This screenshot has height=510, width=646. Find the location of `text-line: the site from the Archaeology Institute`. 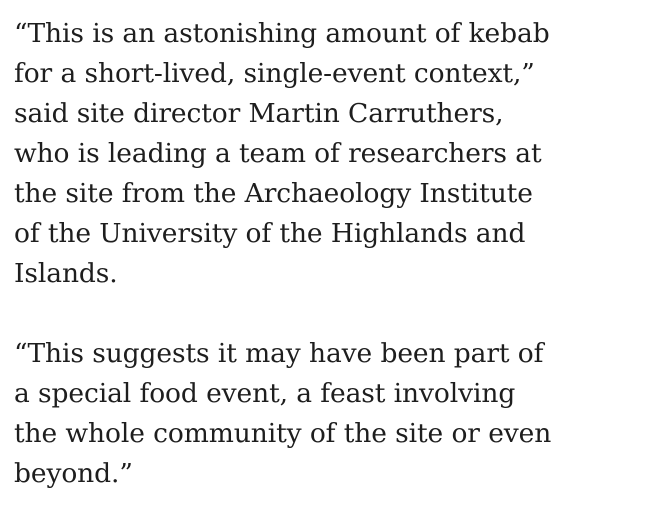

text-line: the site from the Archaeology Institute is located at coordinates (273, 193).